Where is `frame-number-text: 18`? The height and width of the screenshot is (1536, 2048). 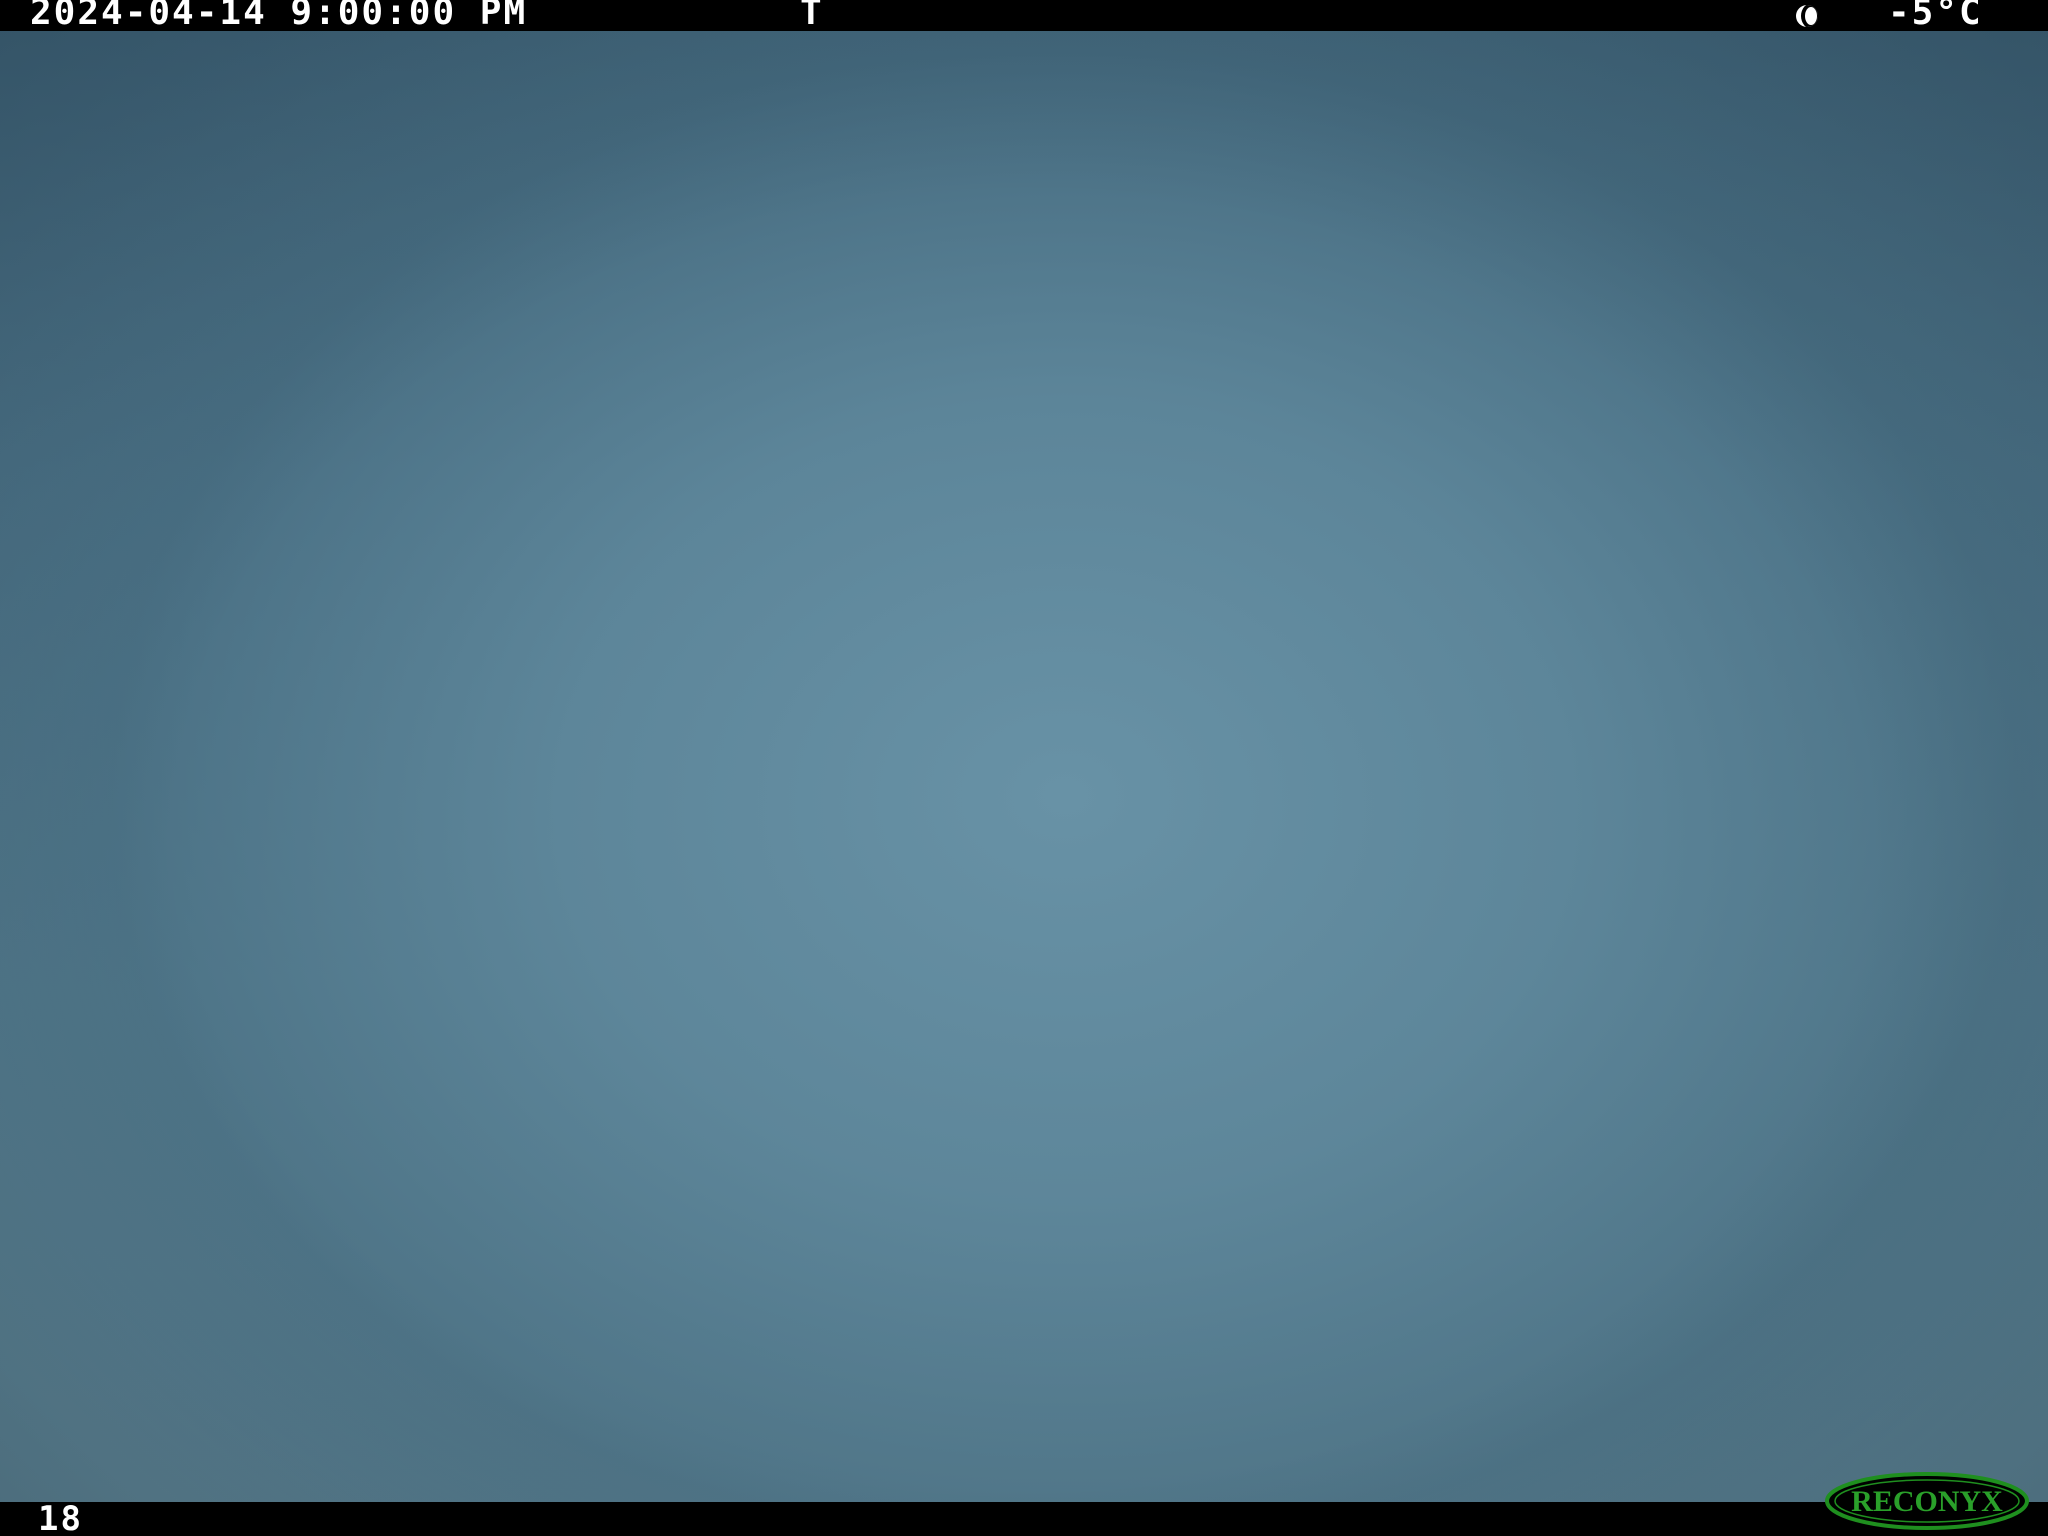 frame-number-text: 18 is located at coordinates (60, 1517).